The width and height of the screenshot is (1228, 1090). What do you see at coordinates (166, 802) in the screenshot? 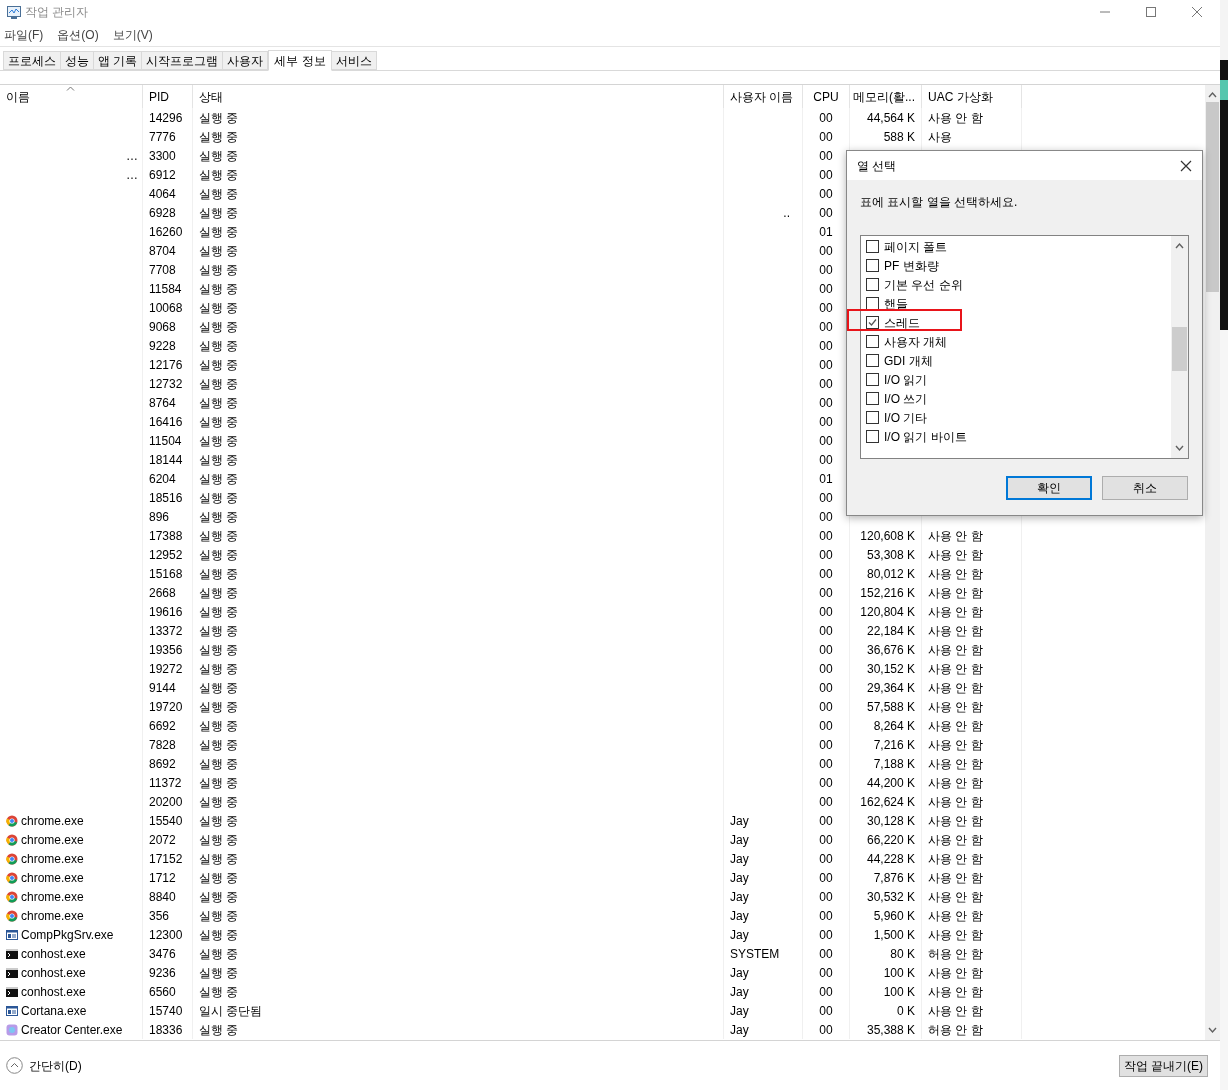
I see `table-cell-text: 20200` at bounding box center [166, 802].